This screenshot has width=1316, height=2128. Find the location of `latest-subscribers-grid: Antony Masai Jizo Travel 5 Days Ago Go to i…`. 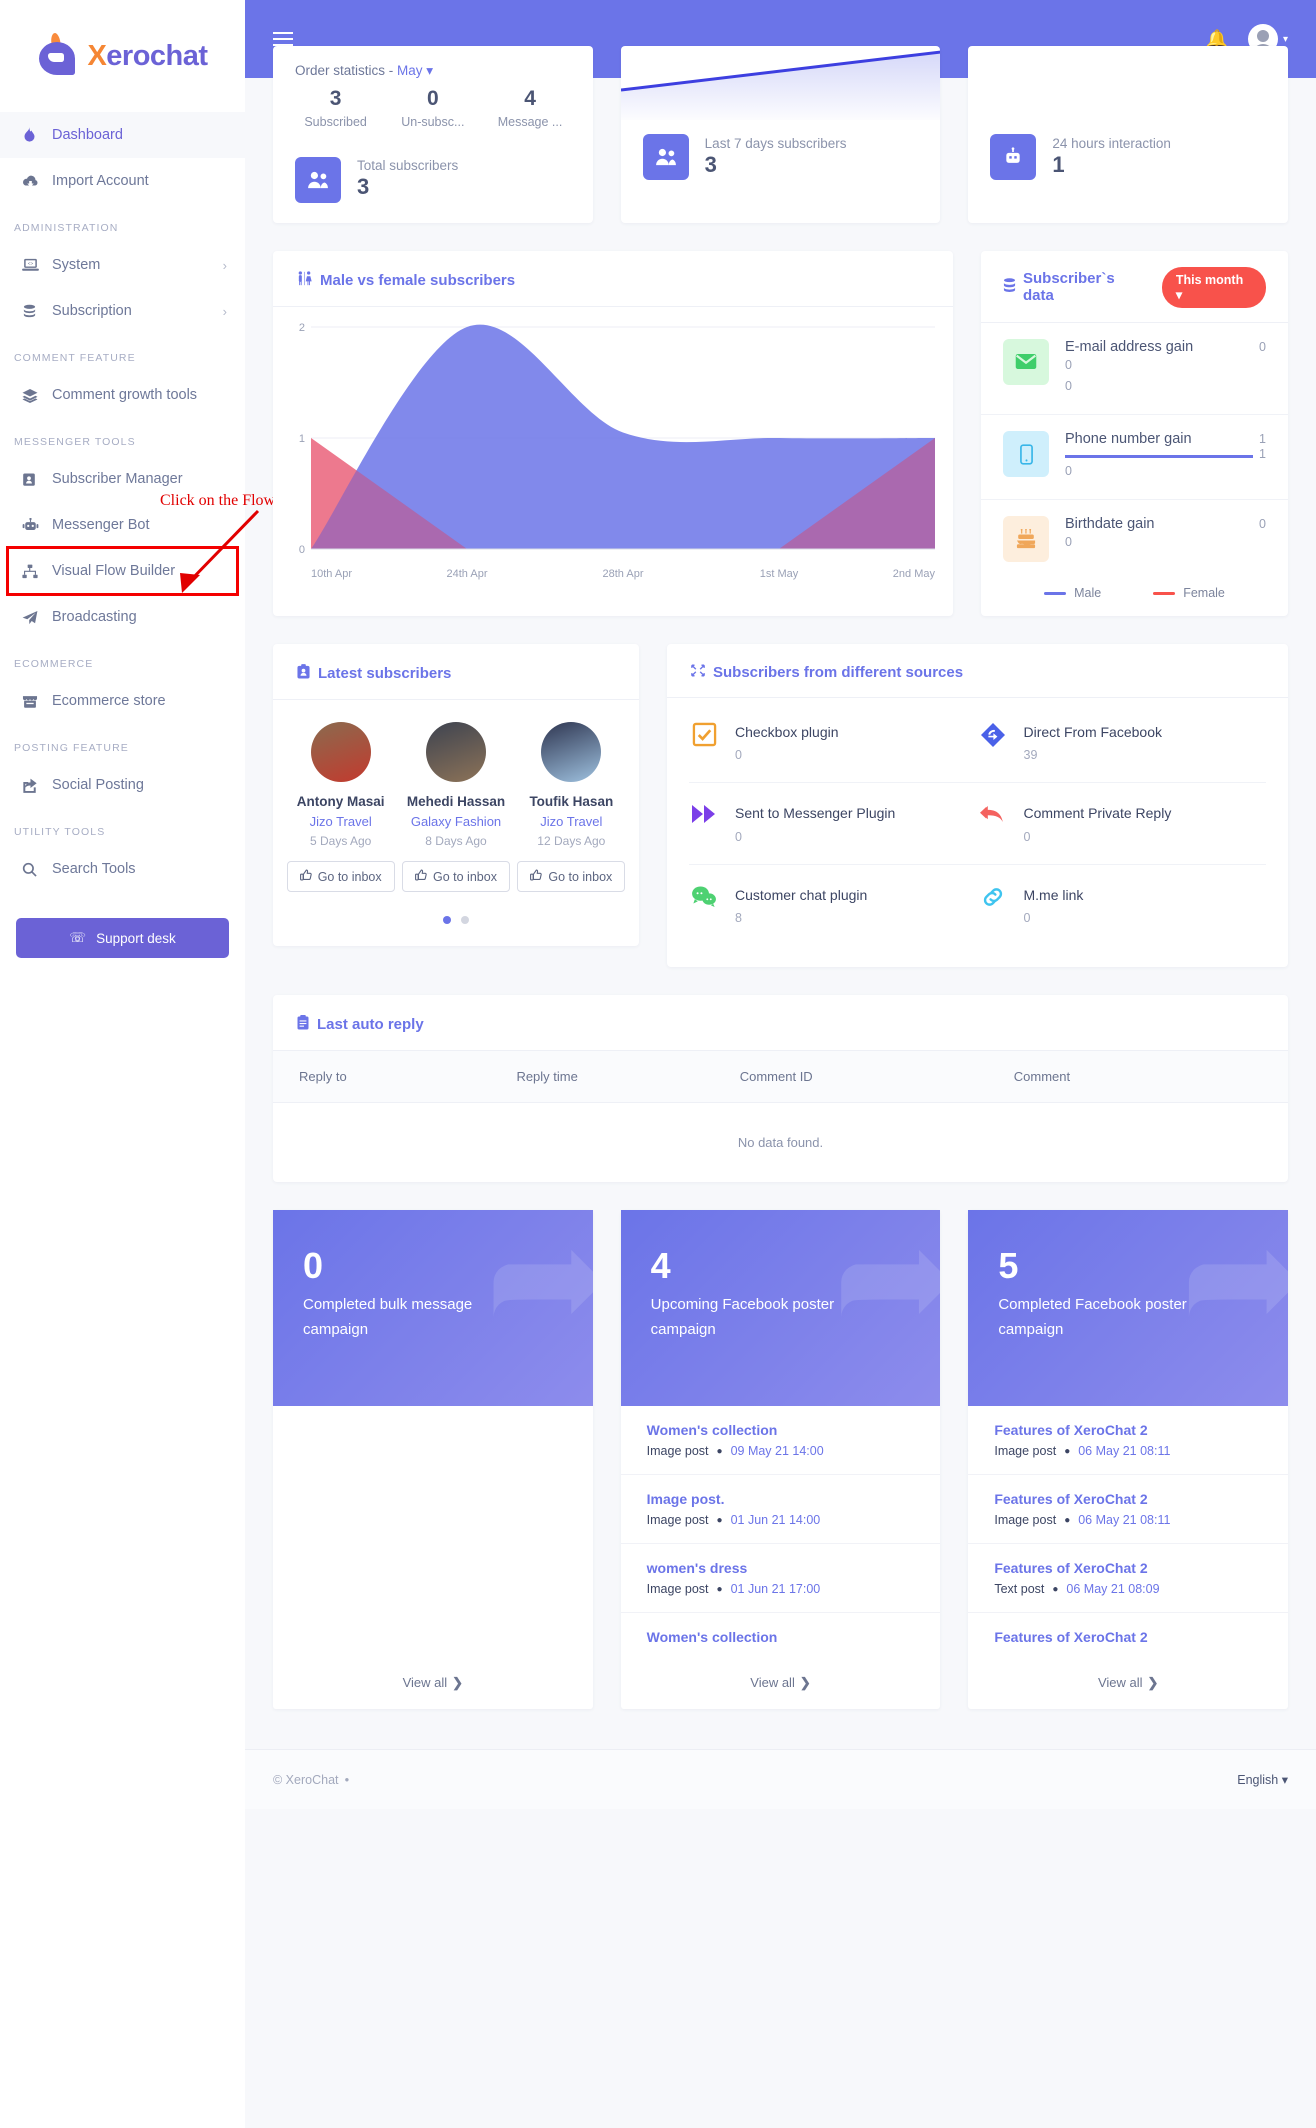

latest-subscribers-grid: Antony Masai Jizo Travel 5 Days Ago Go to i… is located at coordinates (456, 800).